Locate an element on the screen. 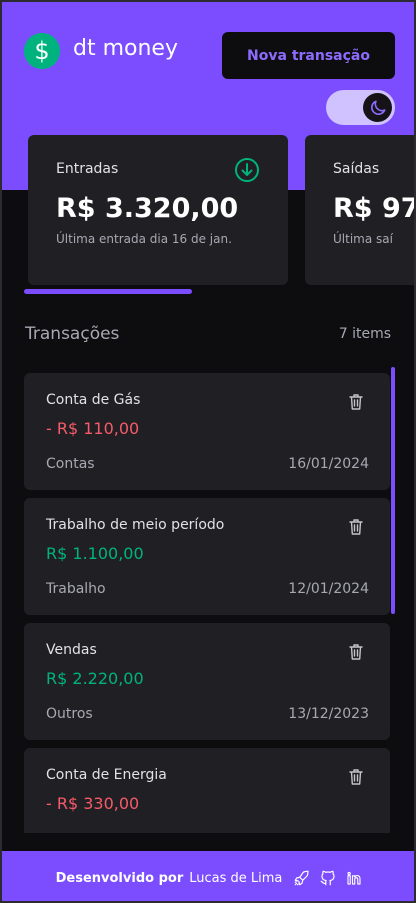 The height and width of the screenshot is (903, 416). transaction-category: Trabalho is located at coordinates (76, 589).